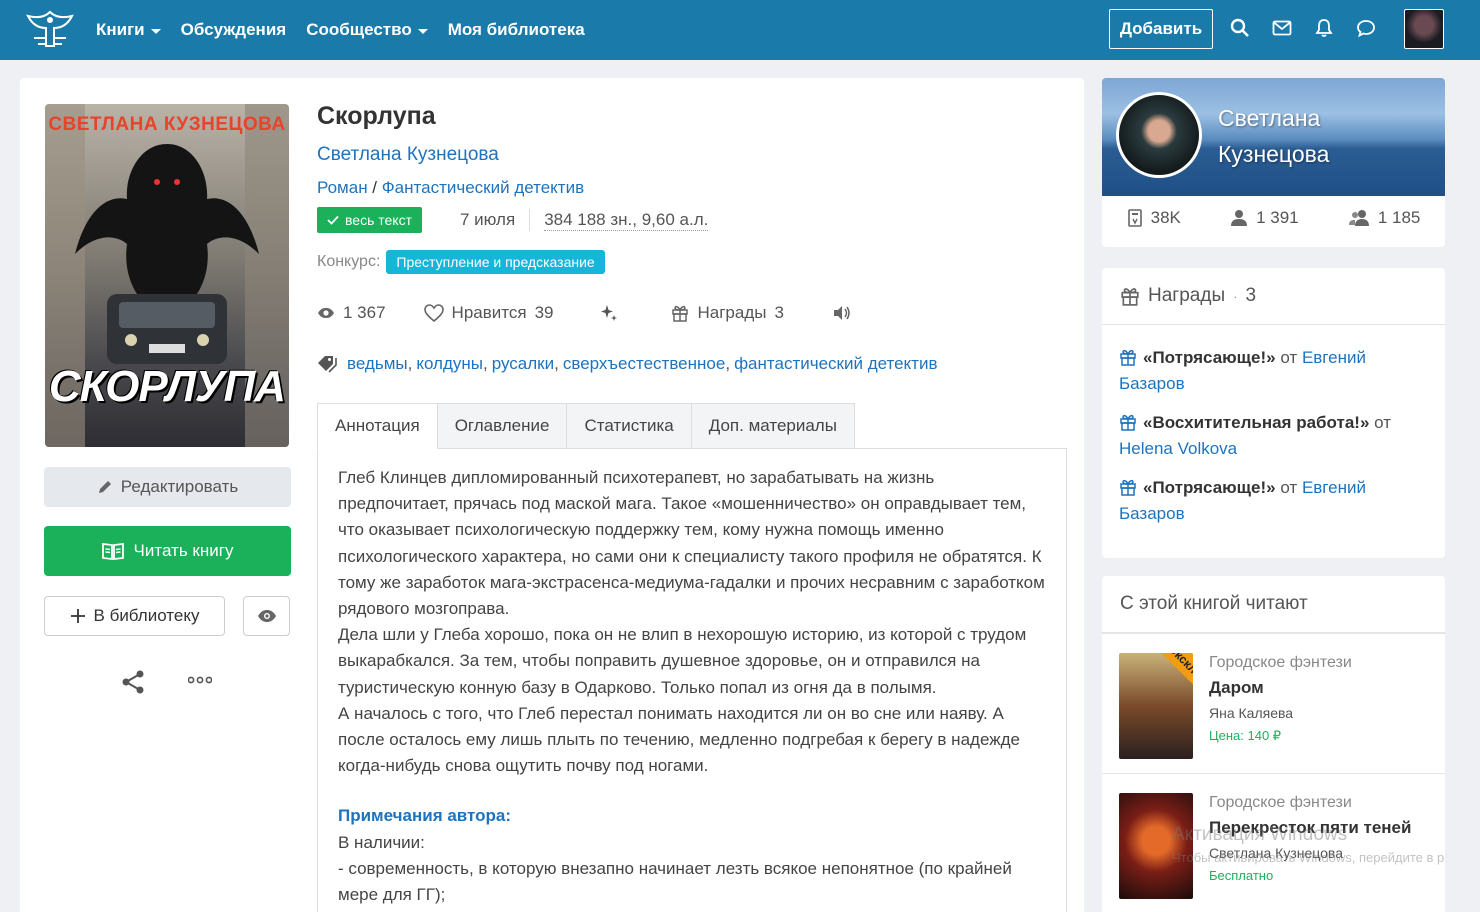 The height and width of the screenshot is (912, 1480). I want to click on tab-contents: Оглавление, so click(502, 426).